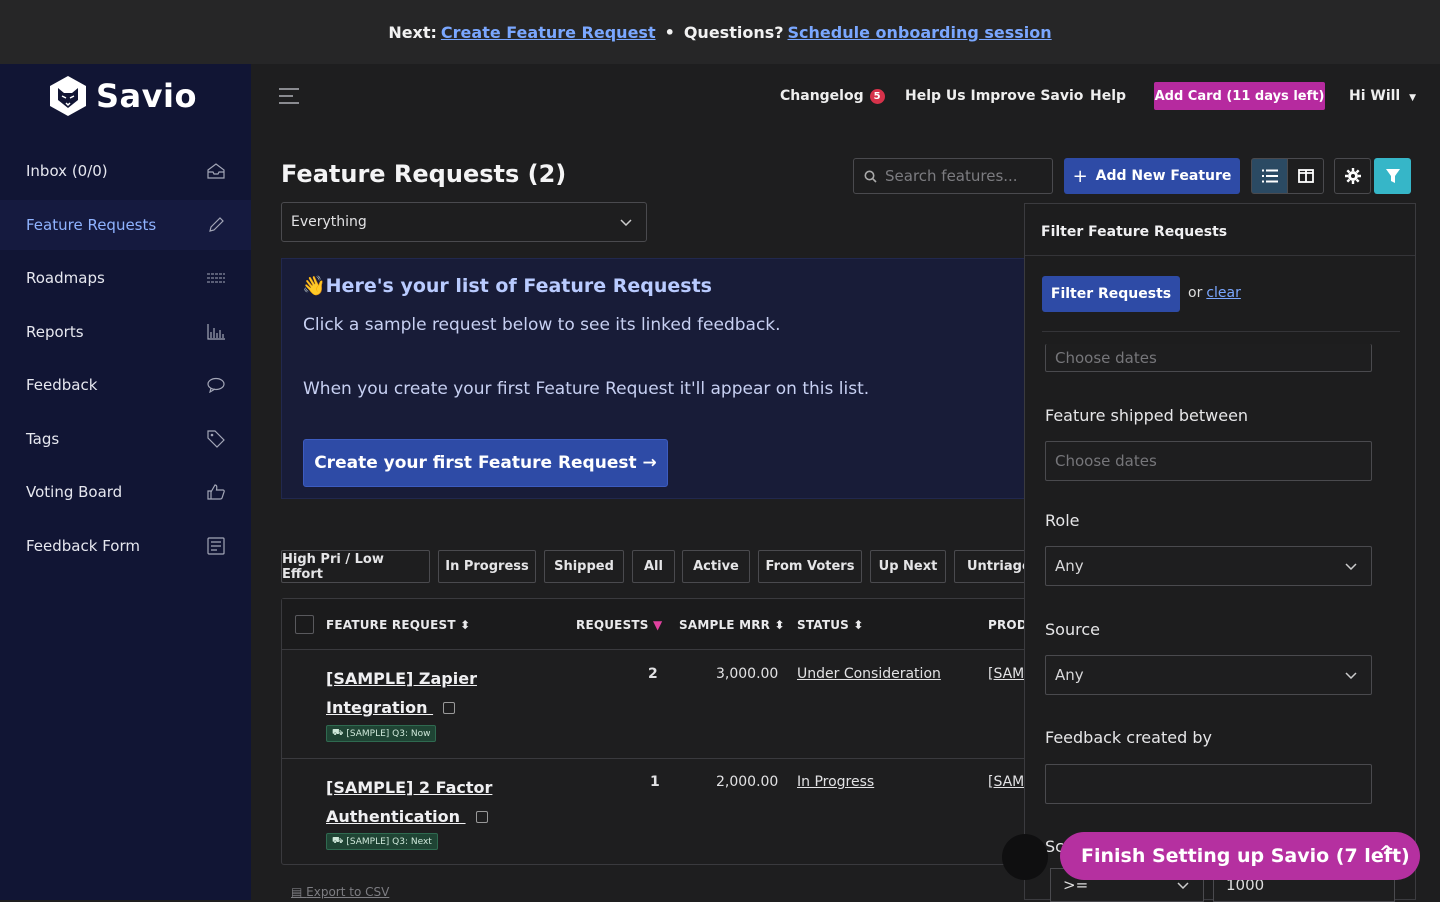 The image size is (1440, 902). I want to click on clear-filters: or clear, so click(1214, 293).